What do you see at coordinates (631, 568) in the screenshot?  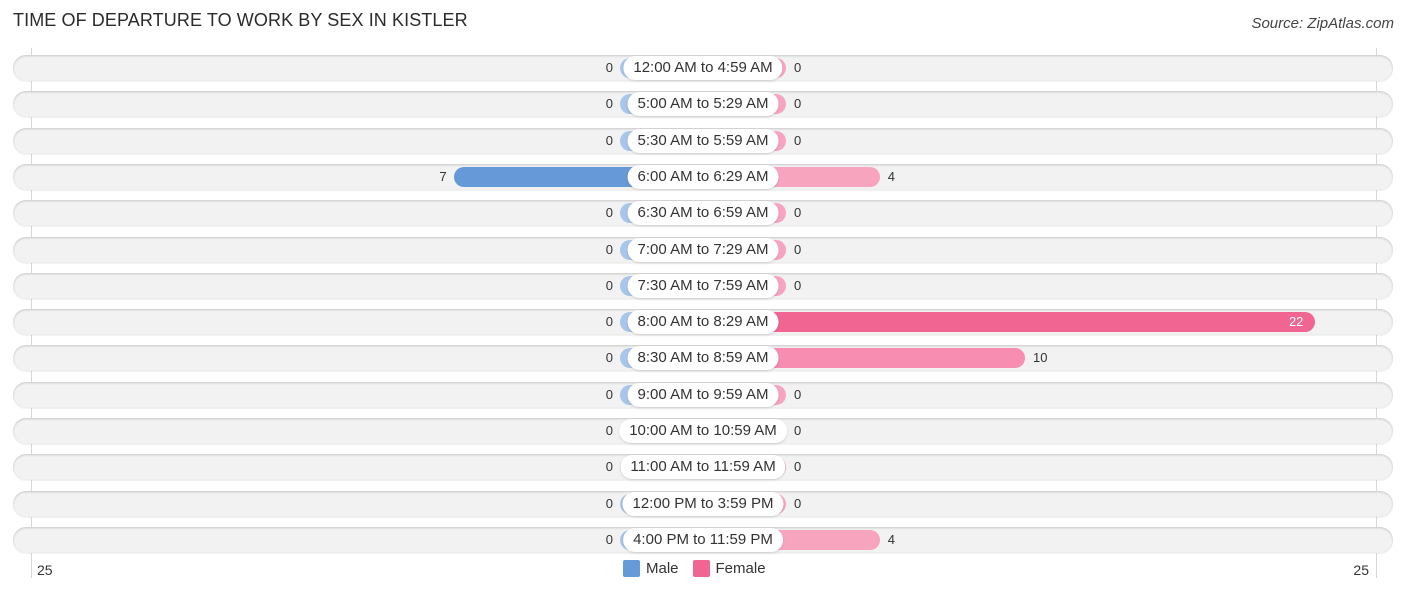 I see `legend-swatch-male` at bounding box center [631, 568].